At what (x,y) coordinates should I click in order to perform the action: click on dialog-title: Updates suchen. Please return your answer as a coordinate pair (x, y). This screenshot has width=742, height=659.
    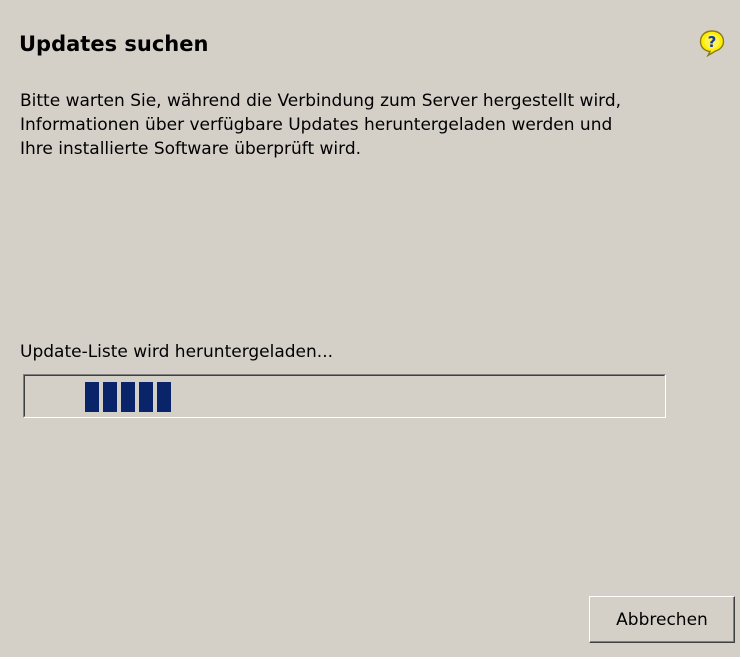
    Looking at the image, I should click on (114, 44).